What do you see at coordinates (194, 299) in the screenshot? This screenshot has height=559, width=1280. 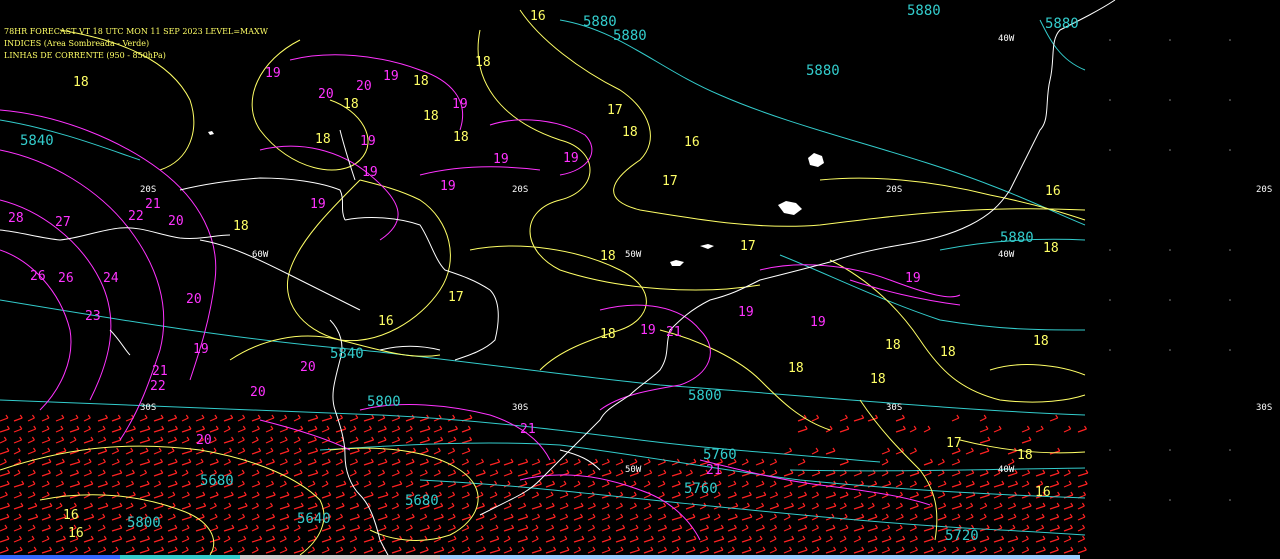 I see `magenta-label: 20` at bounding box center [194, 299].